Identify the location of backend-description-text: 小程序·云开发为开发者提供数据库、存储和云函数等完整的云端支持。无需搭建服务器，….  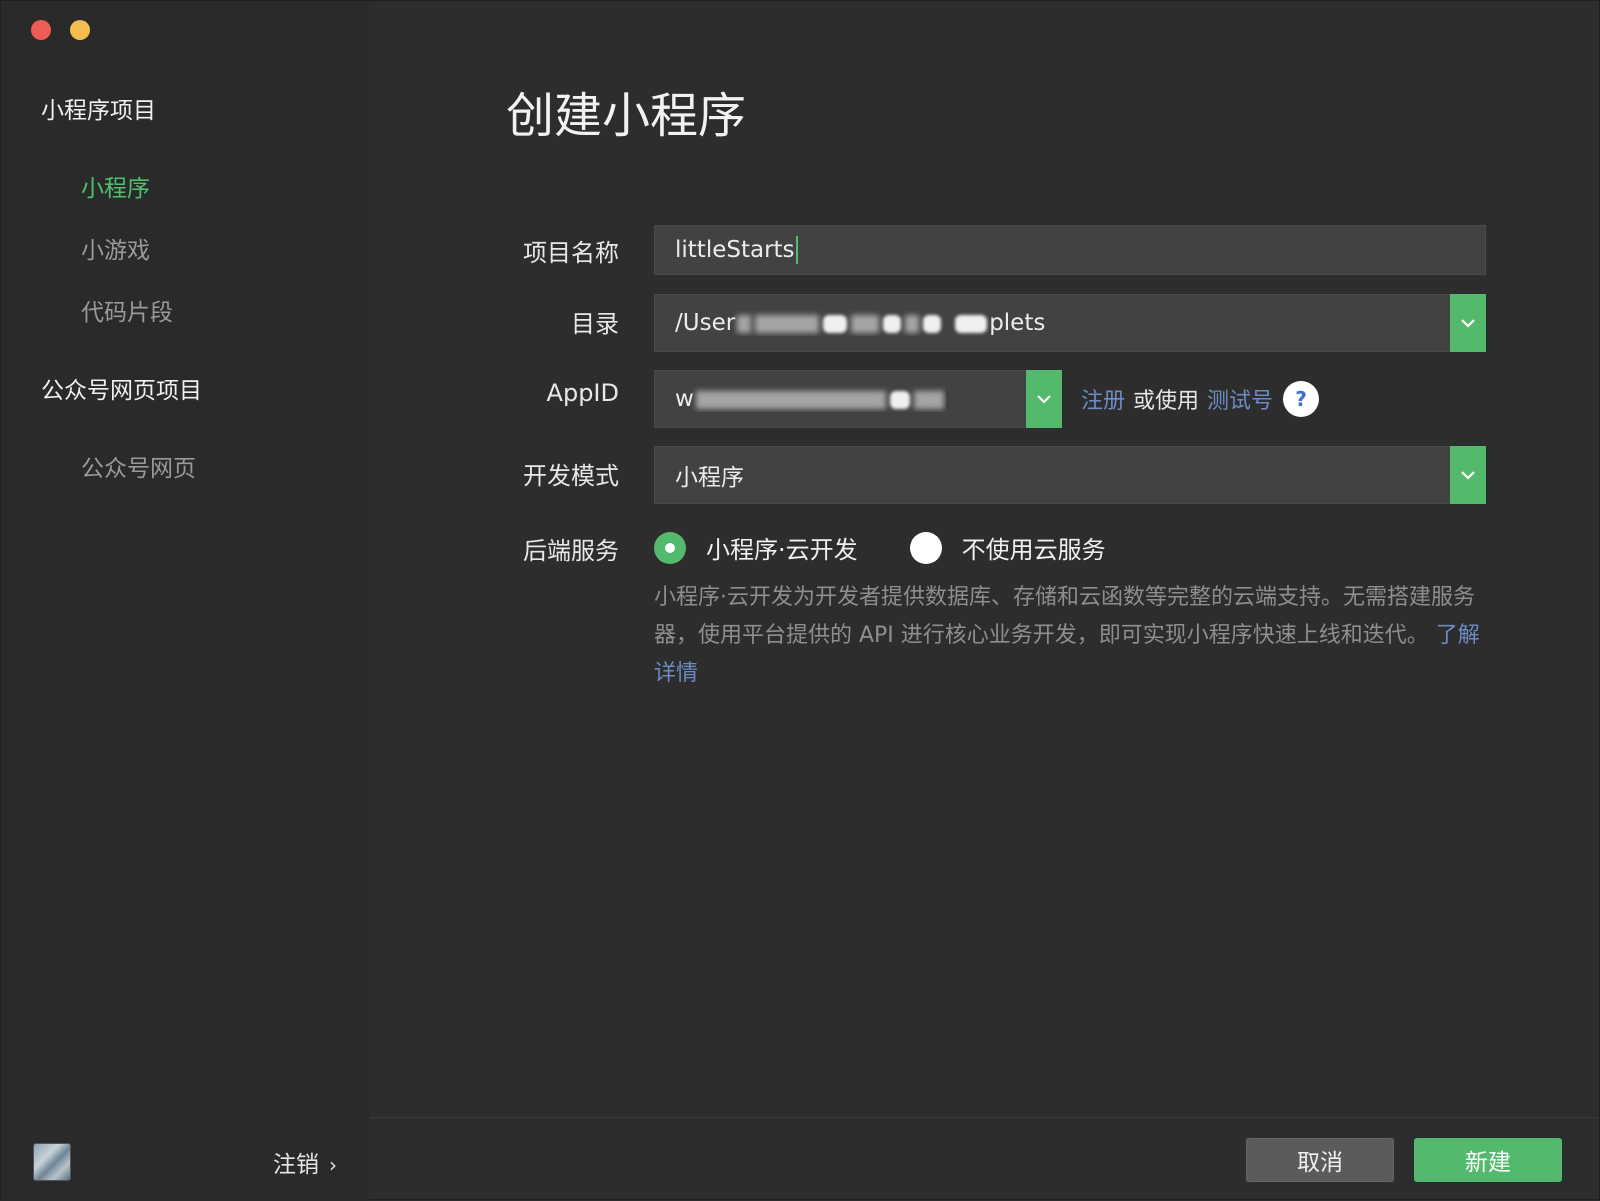
(1064, 616).